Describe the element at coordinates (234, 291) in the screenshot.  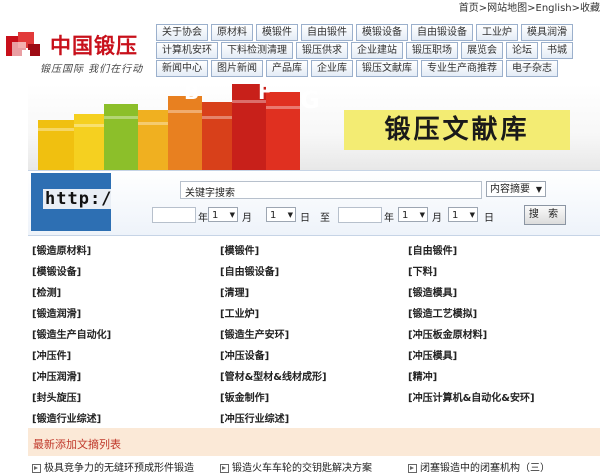
I see `category-link: [清理]` at that location.